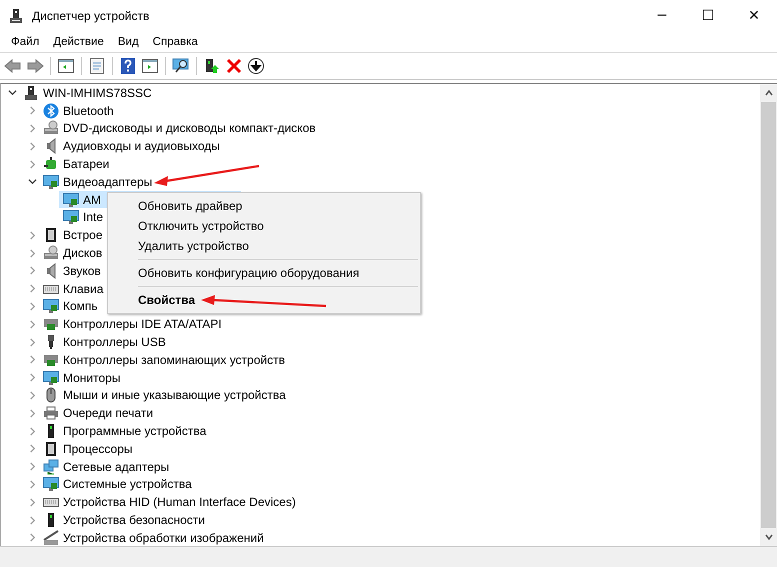 The image size is (777, 567). Describe the element at coordinates (179, 502) in the screenshot. I see `device-item: Устройства HID (Human Interface Devices)` at that location.